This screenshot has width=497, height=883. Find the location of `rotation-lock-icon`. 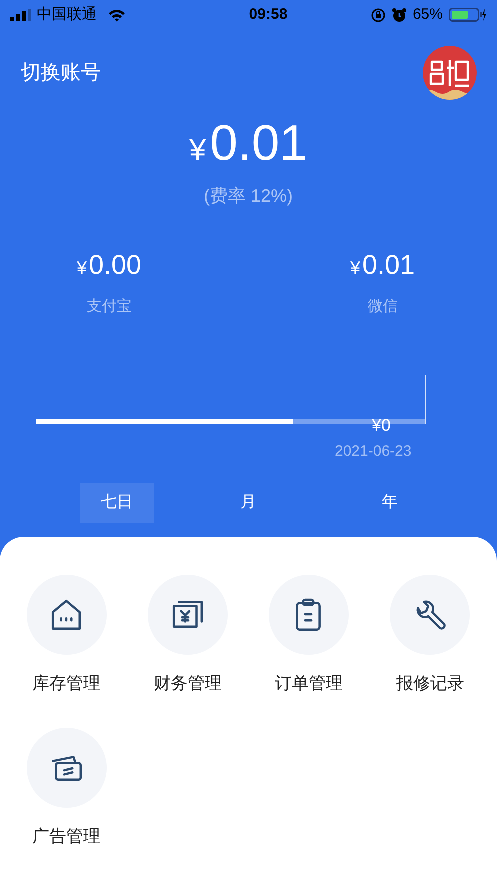

rotation-lock-icon is located at coordinates (378, 15).